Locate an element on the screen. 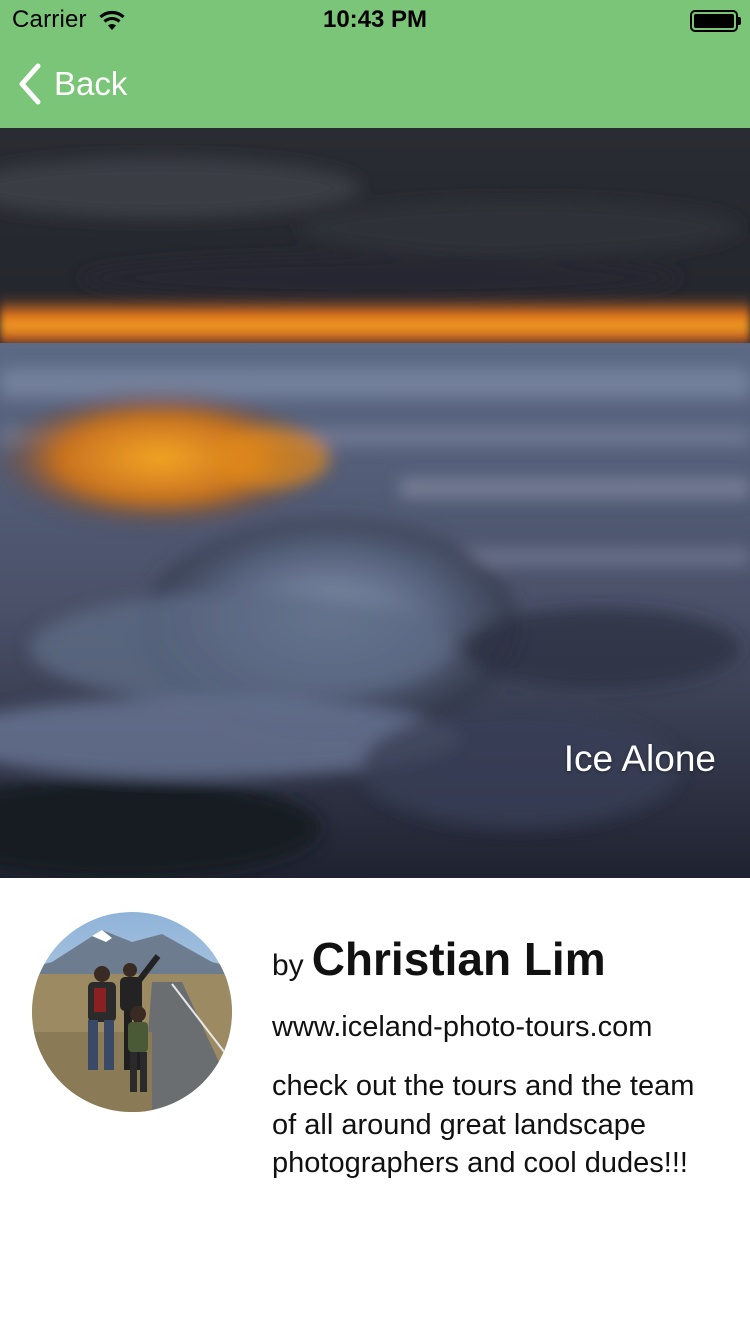  photo-title: Ice Alone is located at coordinates (639, 758).